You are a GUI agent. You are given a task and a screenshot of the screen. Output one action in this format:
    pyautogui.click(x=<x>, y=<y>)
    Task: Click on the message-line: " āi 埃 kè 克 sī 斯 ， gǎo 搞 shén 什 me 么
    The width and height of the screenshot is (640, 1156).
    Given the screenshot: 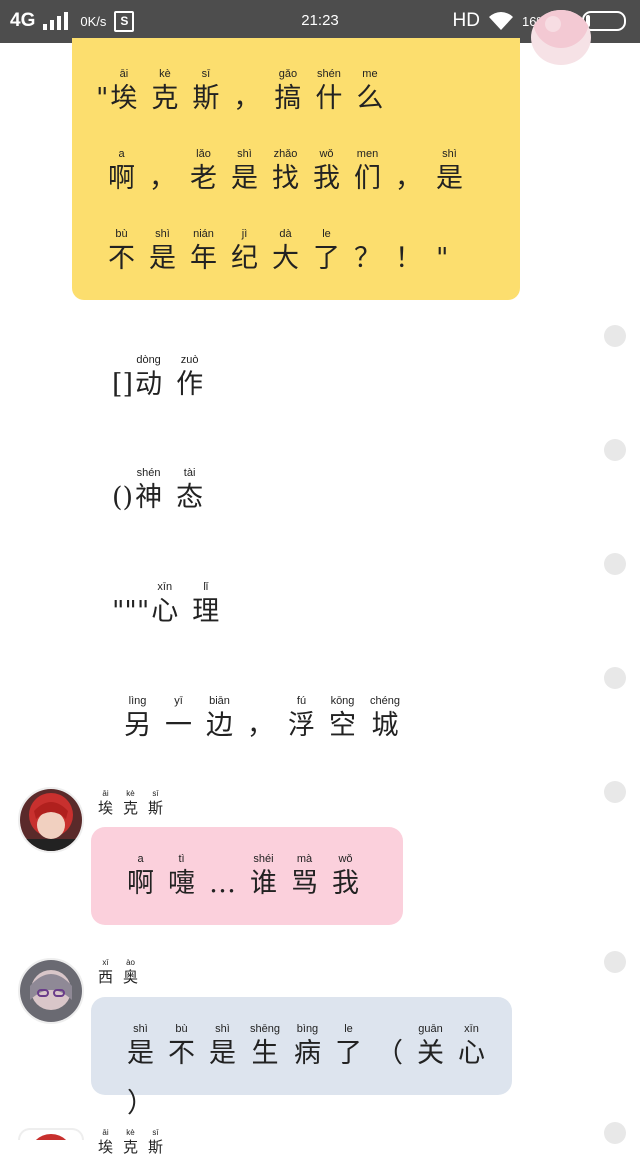 What is the action you would take?
    pyautogui.click(x=246, y=91)
    